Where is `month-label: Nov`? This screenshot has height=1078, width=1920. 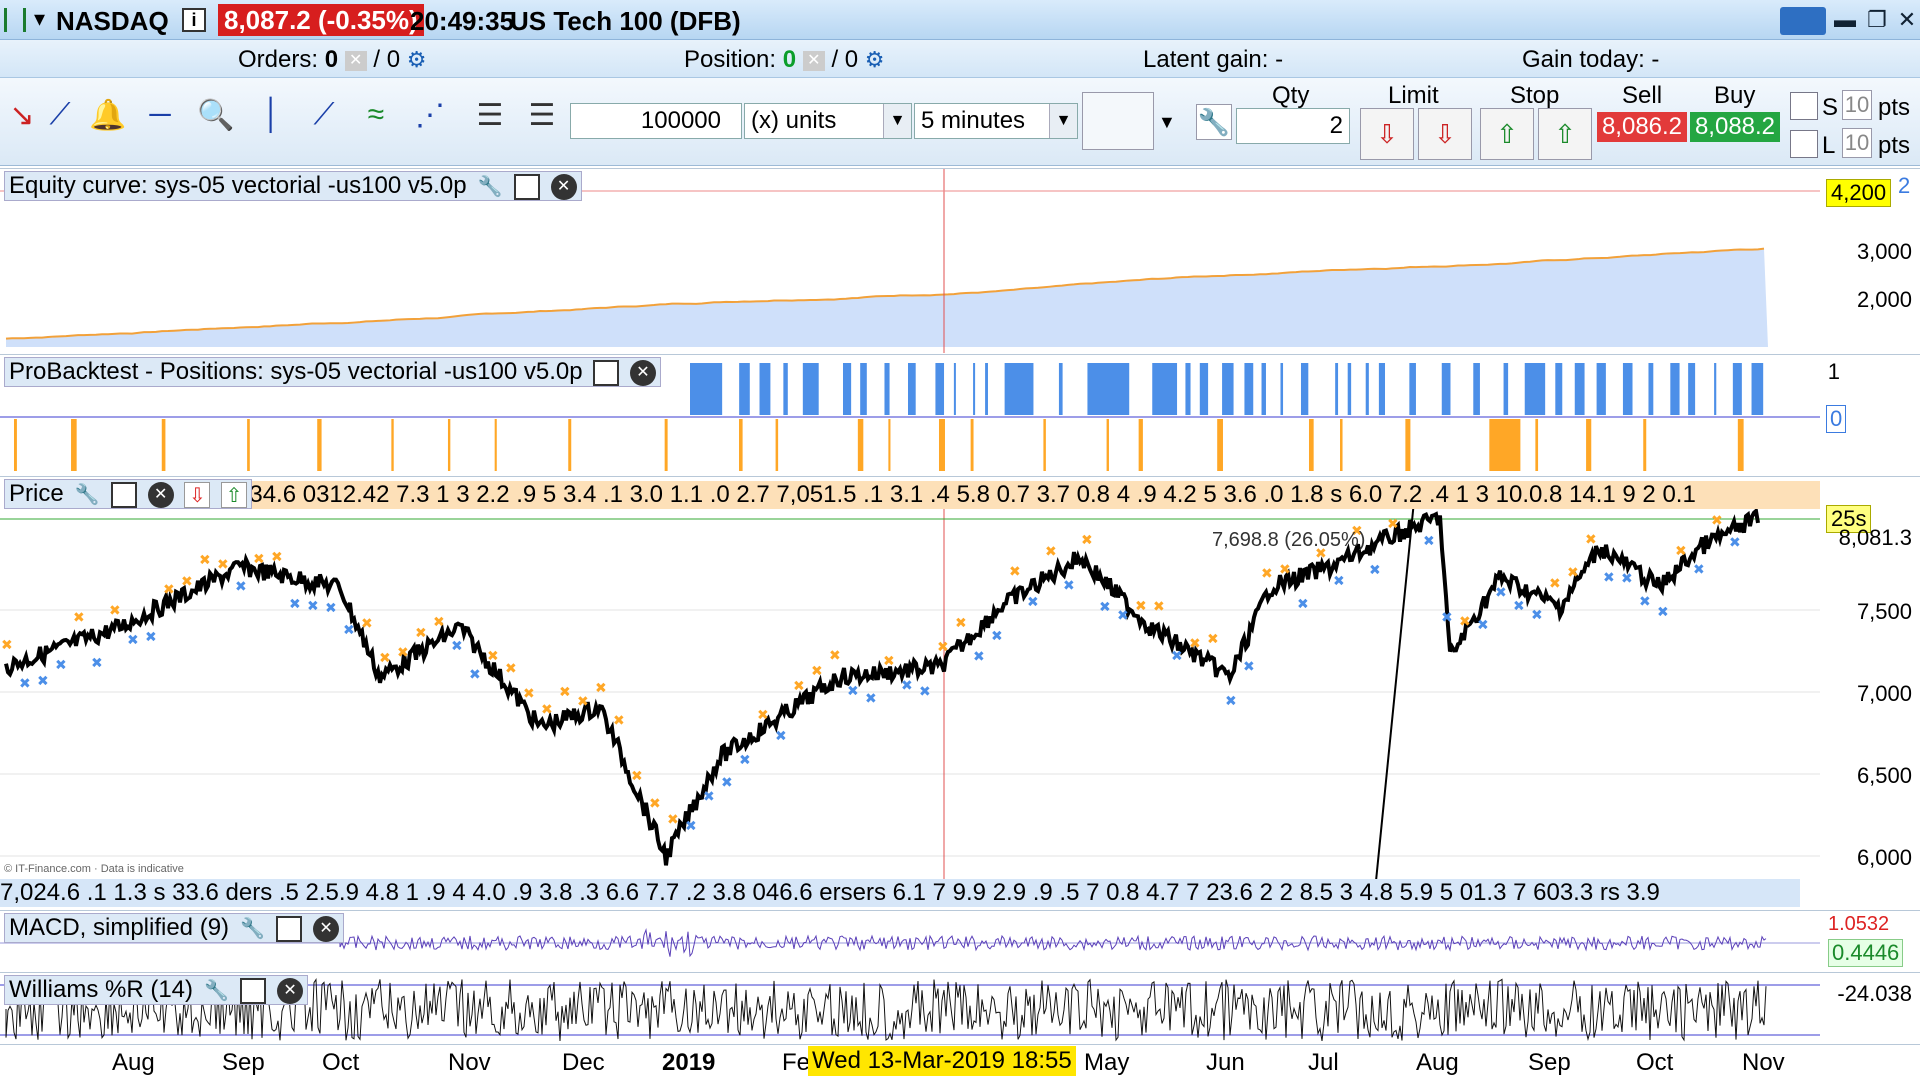 month-label: Nov is located at coordinates (469, 1062).